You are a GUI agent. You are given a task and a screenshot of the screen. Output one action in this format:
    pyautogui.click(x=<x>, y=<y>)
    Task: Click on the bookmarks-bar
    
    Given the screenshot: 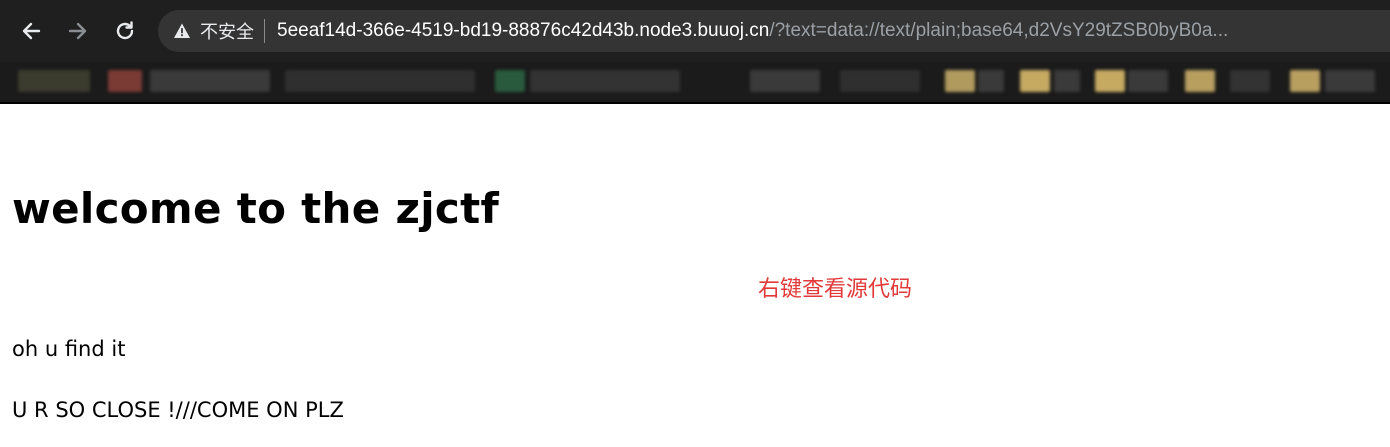 What is the action you would take?
    pyautogui.click(x=695, y=82)
    